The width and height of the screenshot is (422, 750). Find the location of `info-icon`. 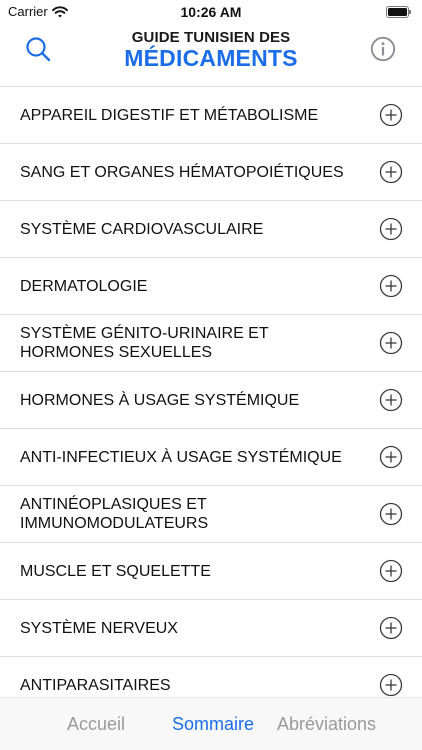

info-icon is located at coordinates (383, 49).